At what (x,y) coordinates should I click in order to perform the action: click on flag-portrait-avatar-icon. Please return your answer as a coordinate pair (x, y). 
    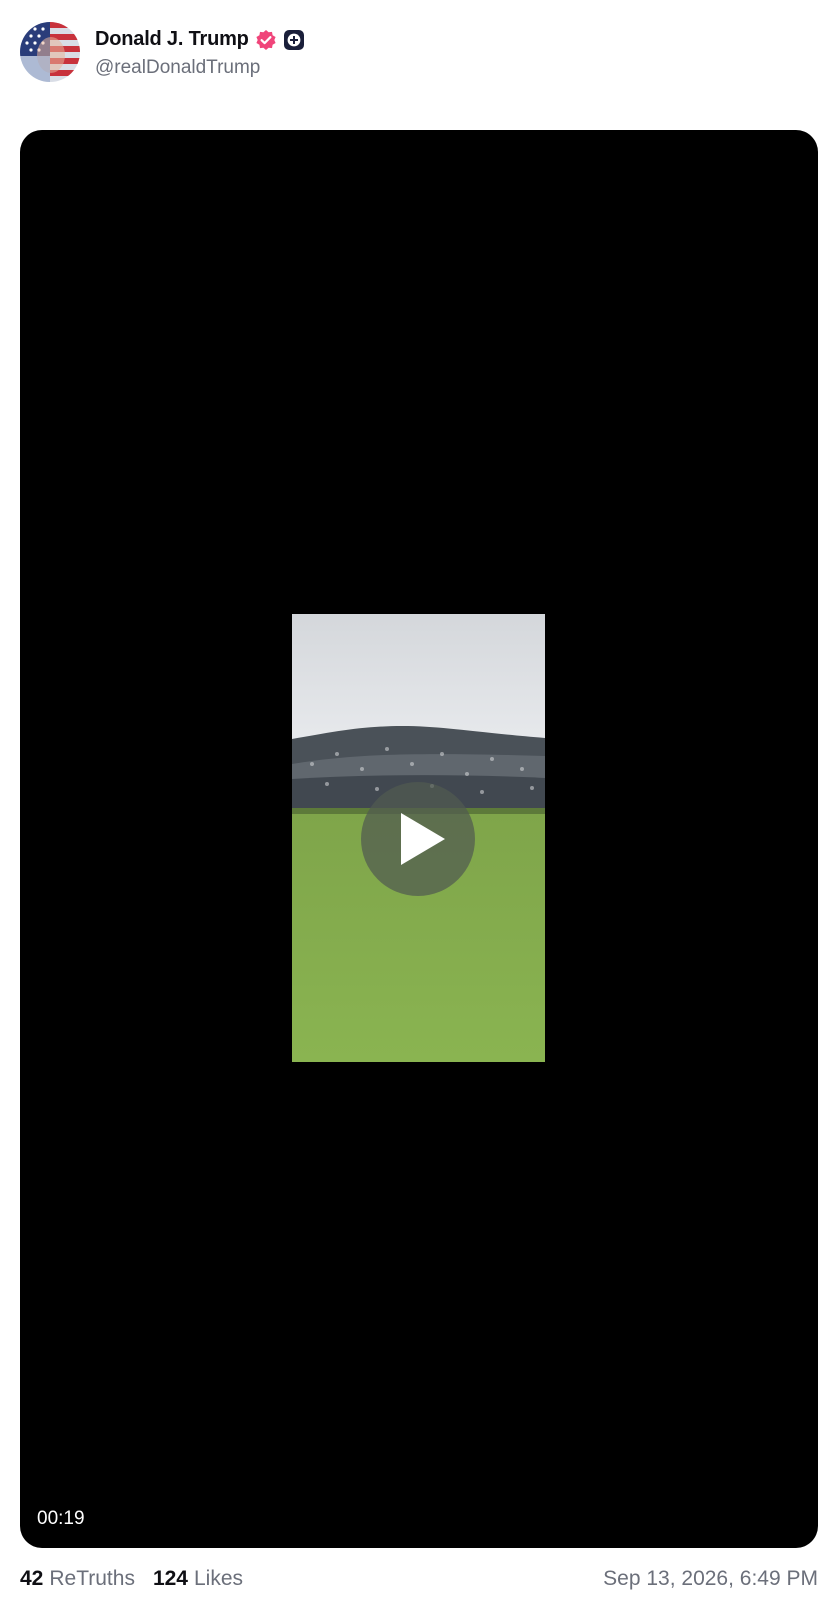
    Looking at the image, I should click on (50, 52).